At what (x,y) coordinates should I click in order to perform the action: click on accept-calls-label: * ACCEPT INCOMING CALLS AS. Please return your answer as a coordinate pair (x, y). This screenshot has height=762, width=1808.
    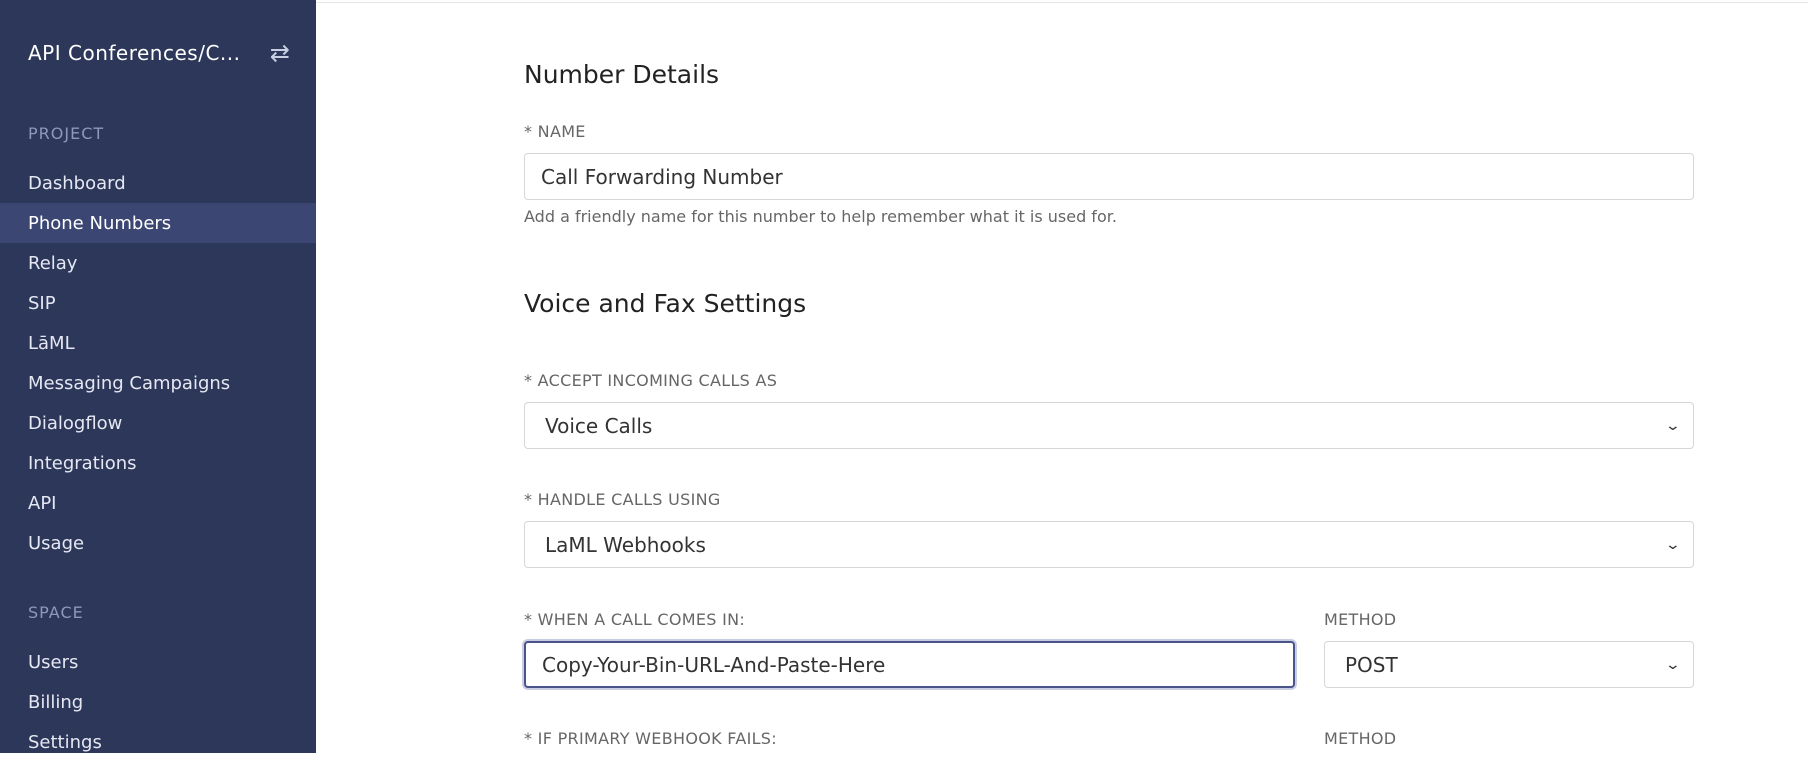
    Looking at the image, I should click on (651, 380).